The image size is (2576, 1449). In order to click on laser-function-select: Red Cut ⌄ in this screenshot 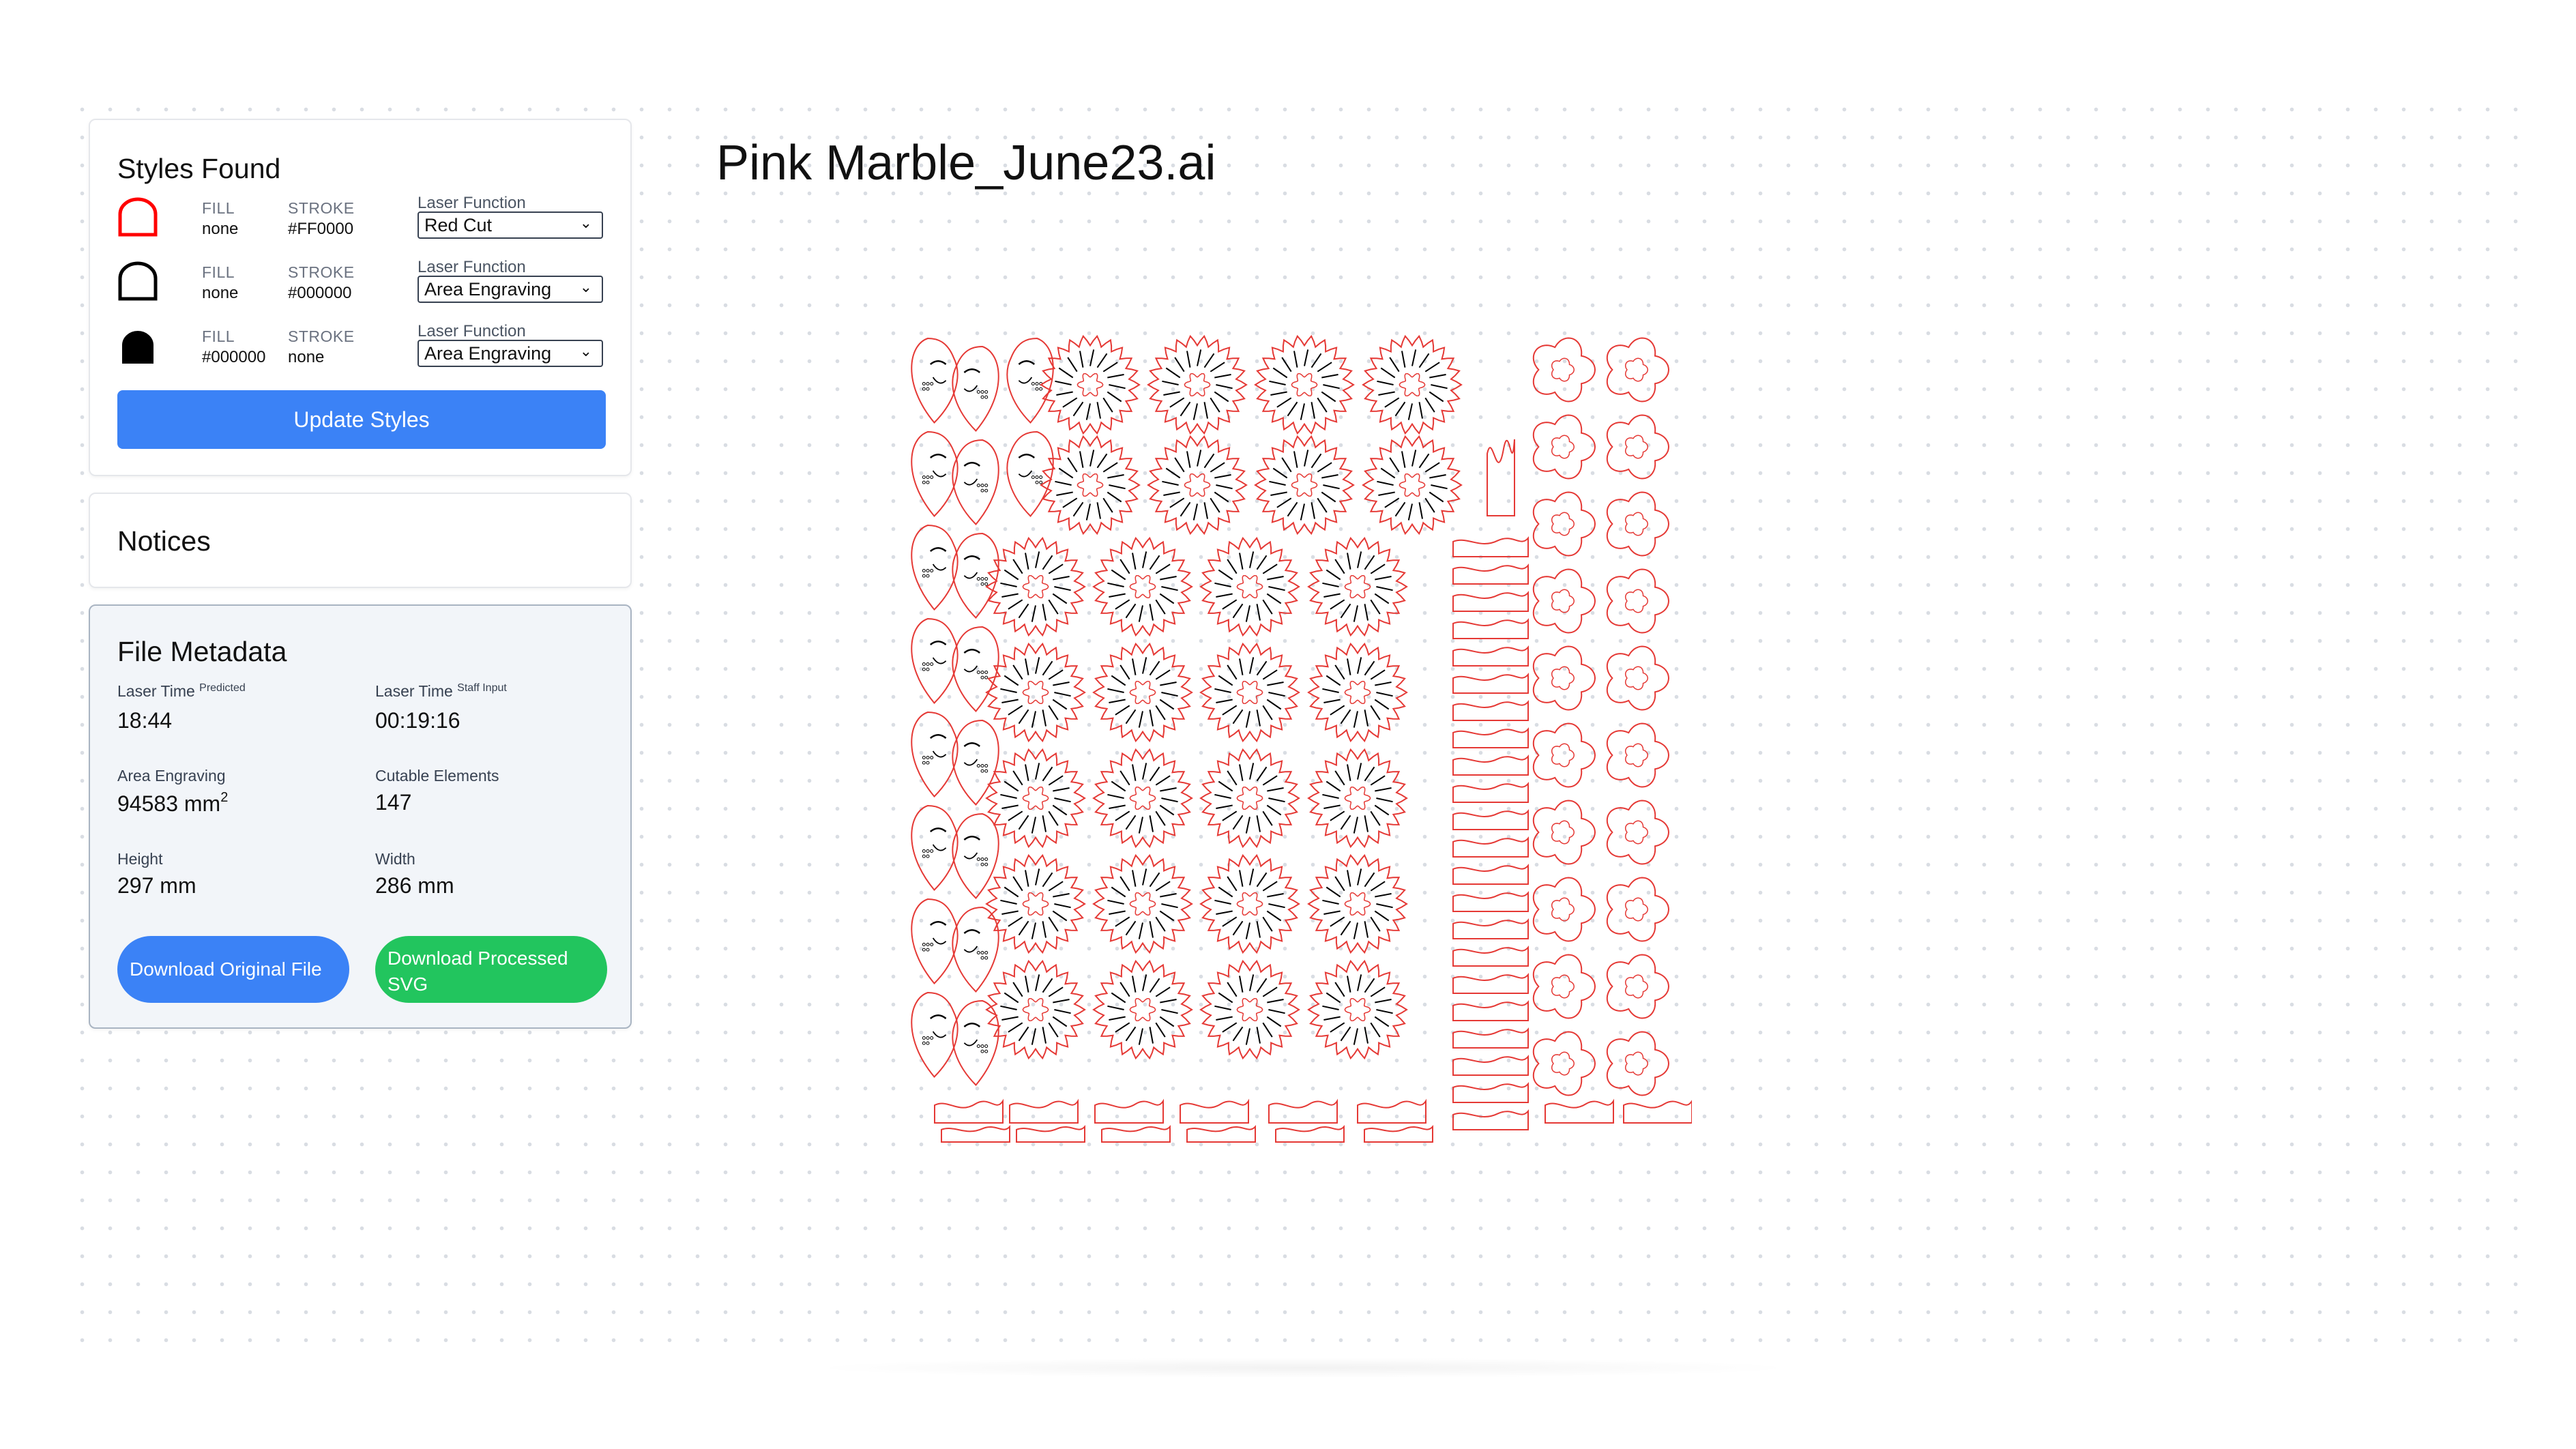, I will do `click(510, 225)`.